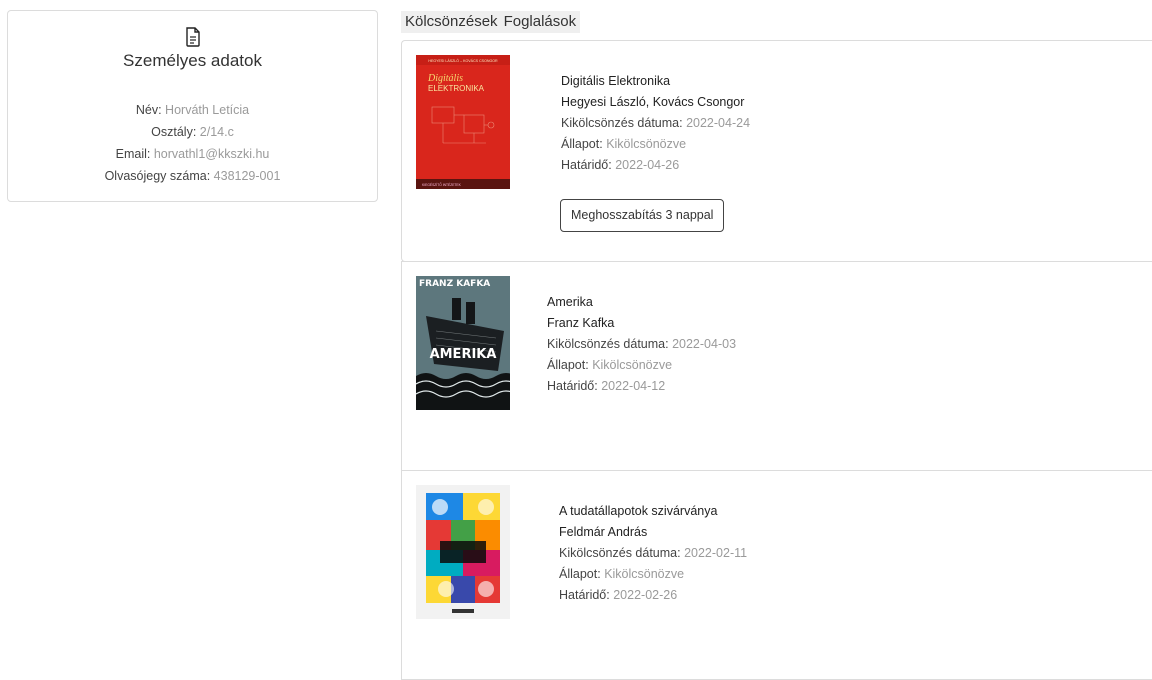 This screenshot has height=680, width=1152. I want to click on card-number-row: Olvasójegy száma: 438129-001, so click(192, 176).